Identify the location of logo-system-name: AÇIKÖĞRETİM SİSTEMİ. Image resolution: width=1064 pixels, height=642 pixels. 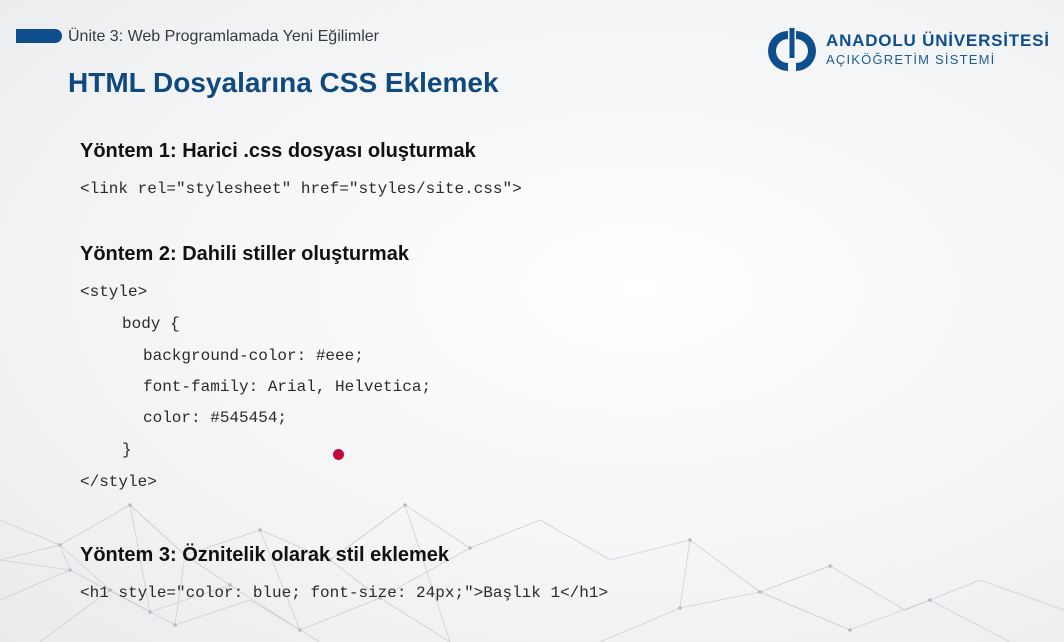
(911, 59).